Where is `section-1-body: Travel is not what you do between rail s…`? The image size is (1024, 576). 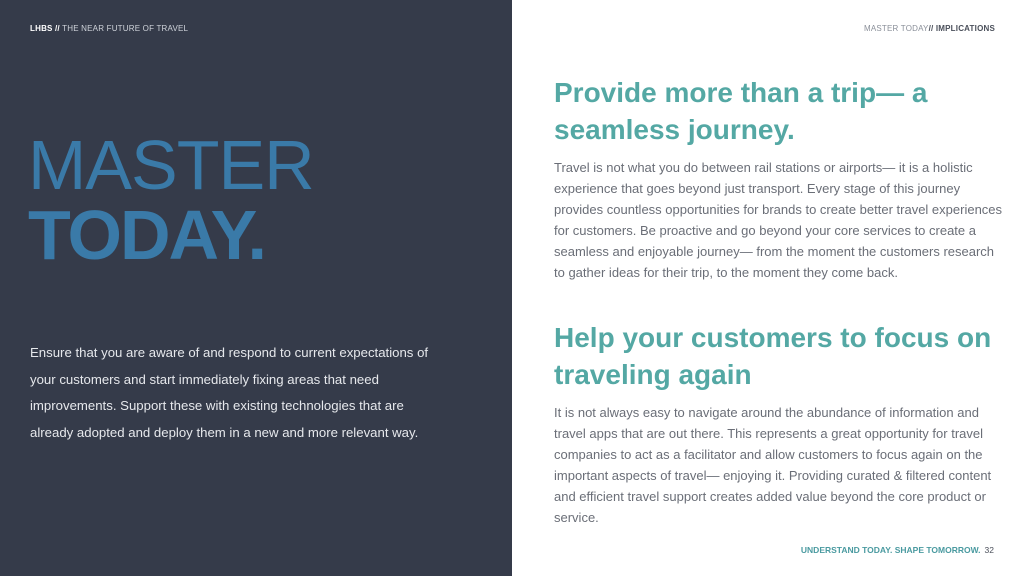
section-1-body: Travel is not what you do between rail s… is located at coordinates (778, 220).